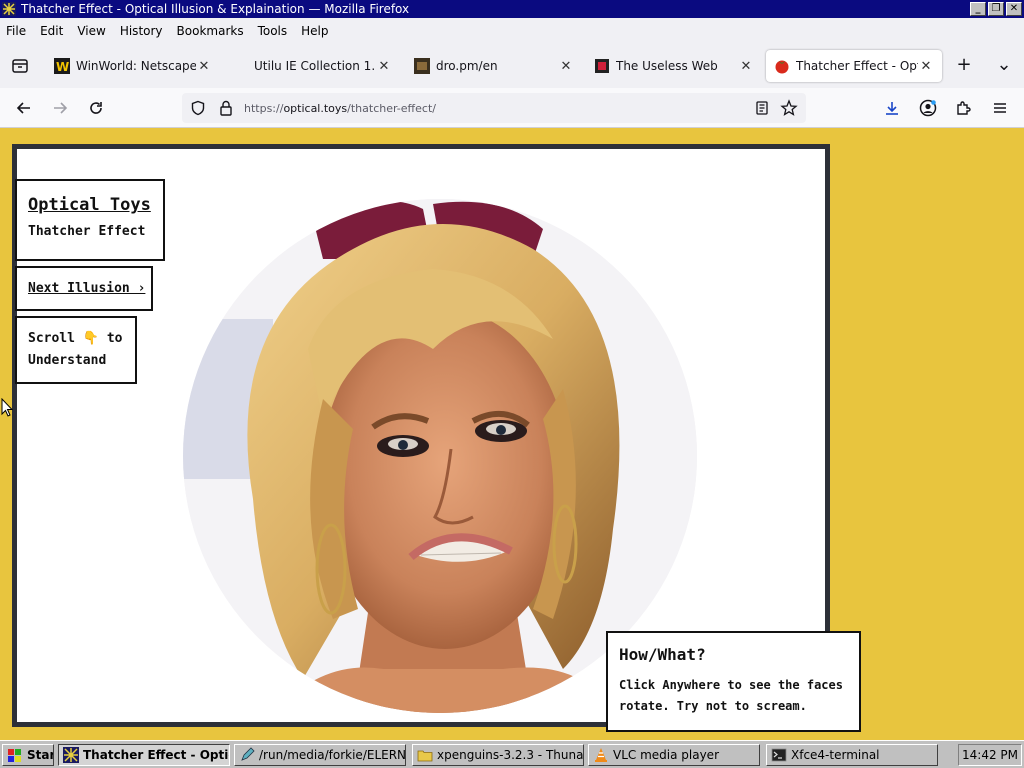 The image size is (1024, 768). Describe the element at coordinates (978, 9) in the screenshot. I see `minimize-button: _` at that location.